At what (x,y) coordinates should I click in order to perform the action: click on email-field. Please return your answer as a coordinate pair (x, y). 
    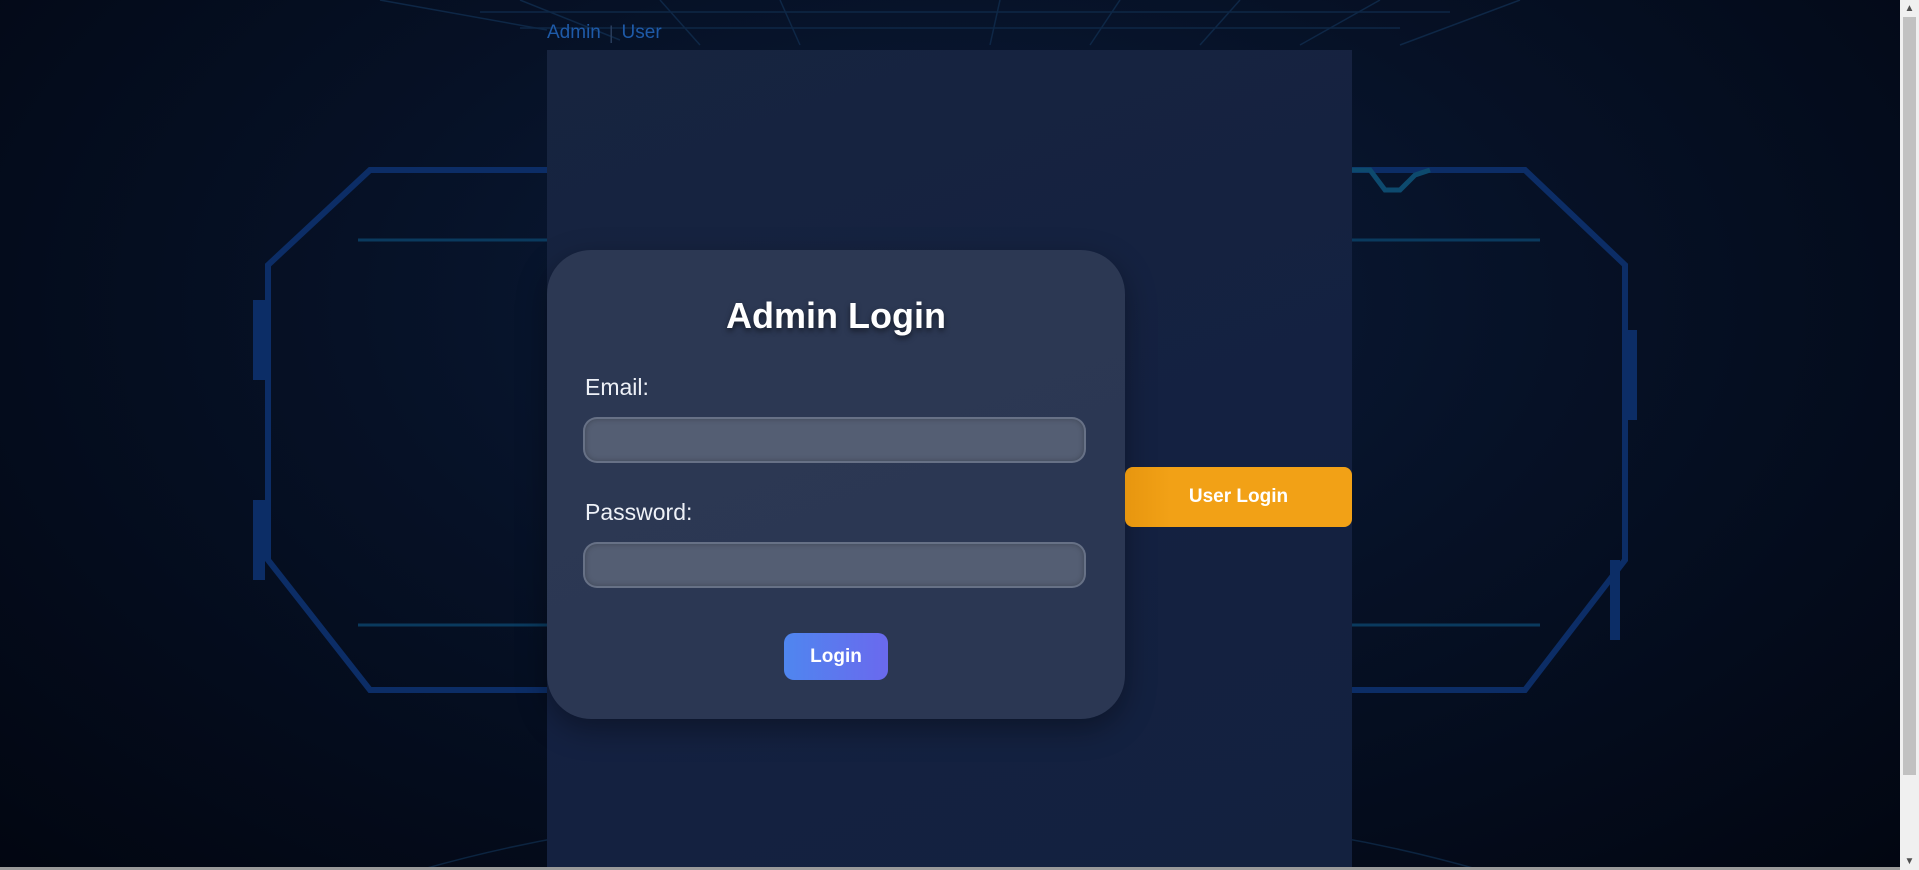
    Looking at the image, I should click on (834, 440).